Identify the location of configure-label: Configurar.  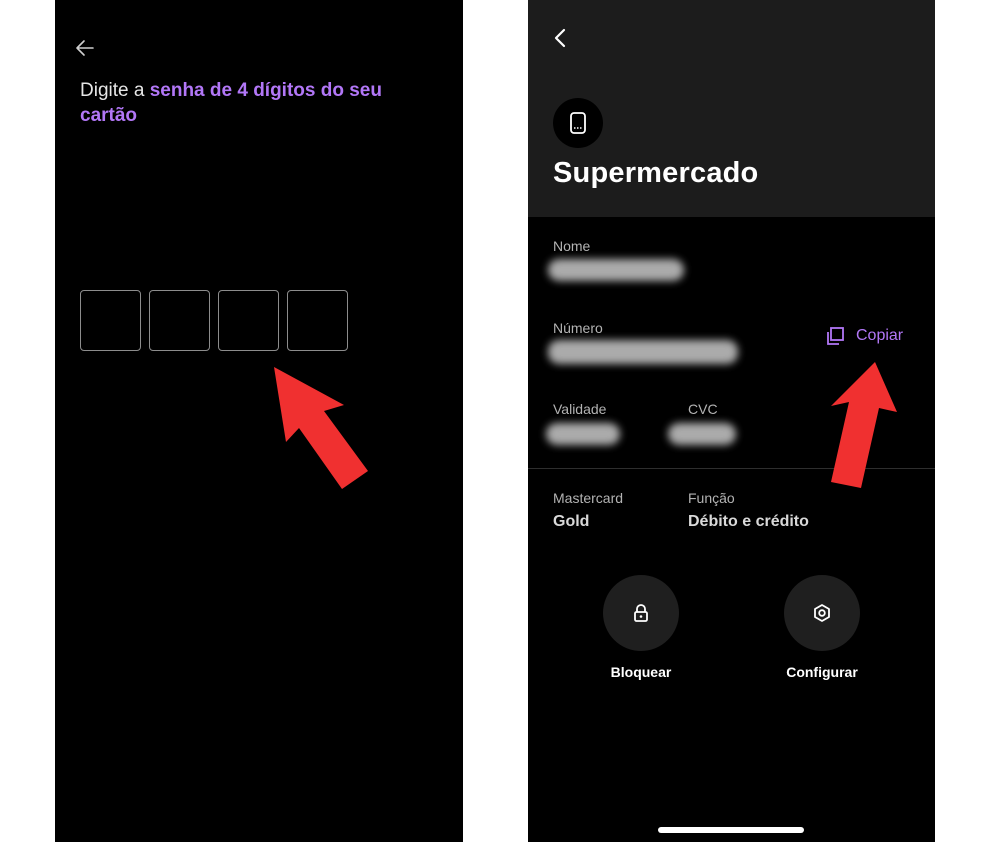
(822, 672).